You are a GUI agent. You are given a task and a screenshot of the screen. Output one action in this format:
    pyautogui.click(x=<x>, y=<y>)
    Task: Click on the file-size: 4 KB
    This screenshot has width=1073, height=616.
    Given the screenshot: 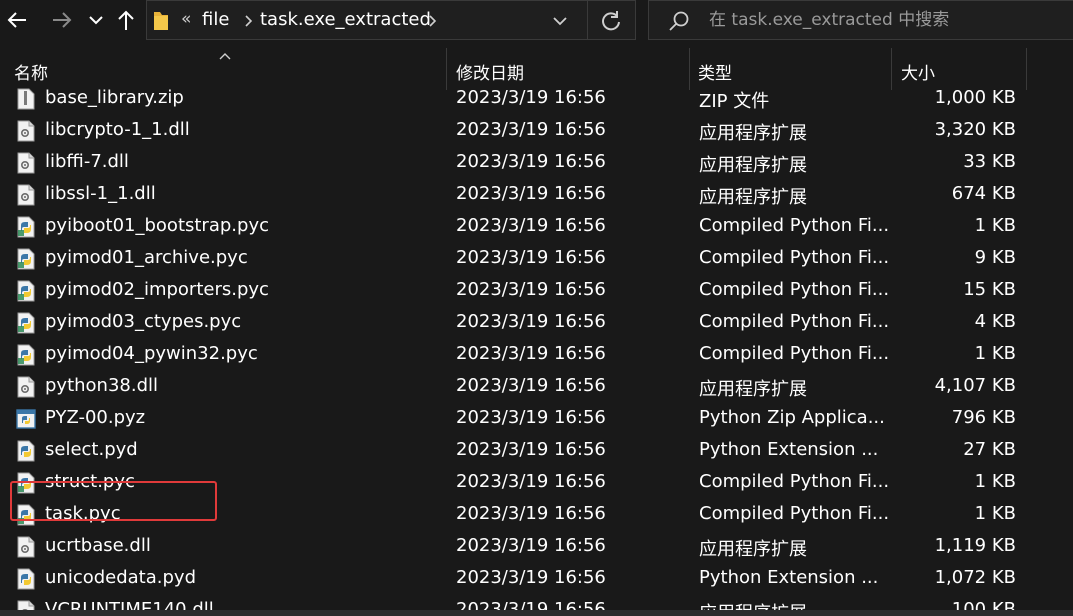 What is the action you would take?
    pyautogui.click(x=995, y=321)
    